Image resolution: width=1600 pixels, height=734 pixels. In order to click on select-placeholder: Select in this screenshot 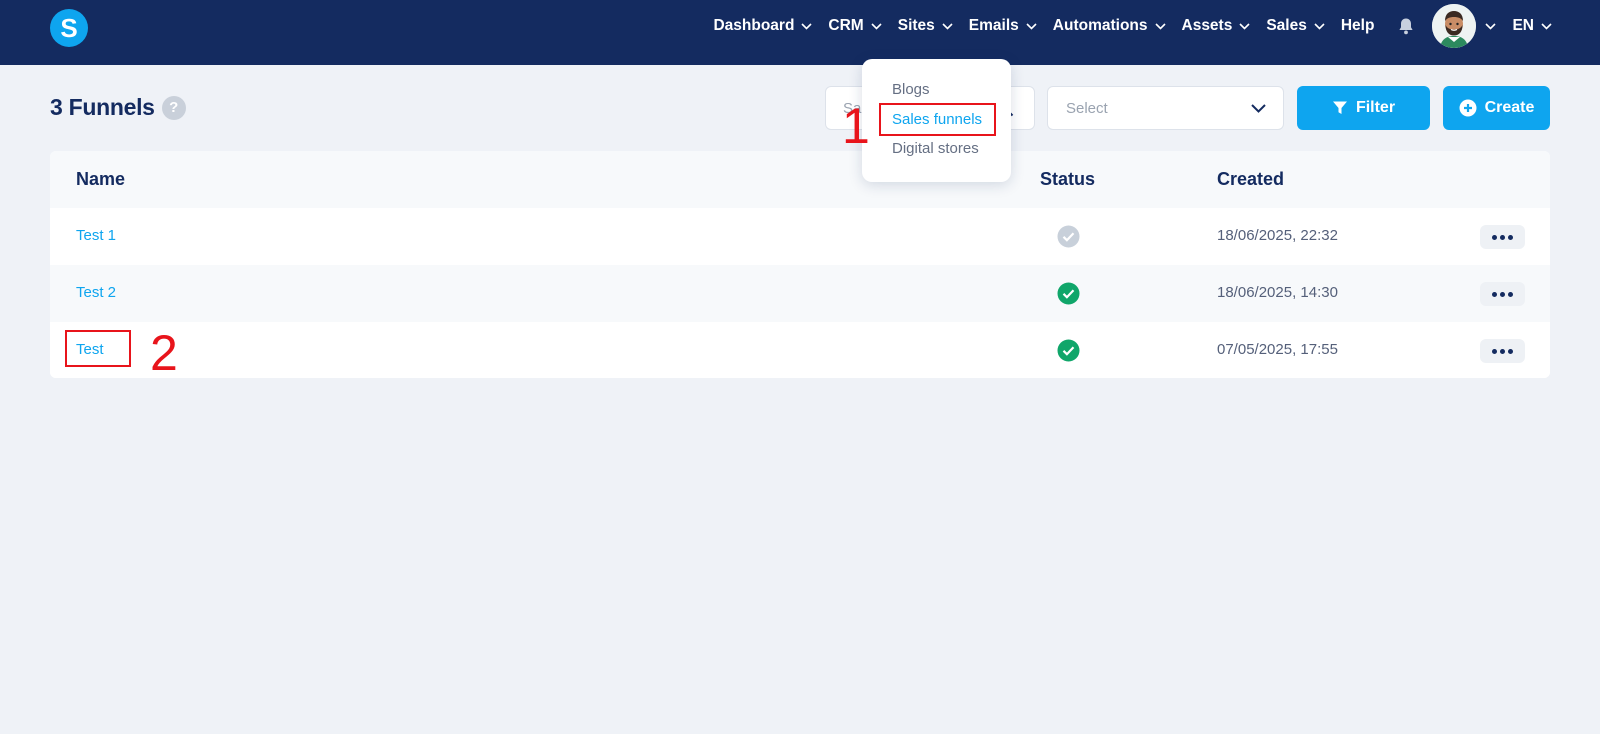, I will do `click(1087, 108)`.